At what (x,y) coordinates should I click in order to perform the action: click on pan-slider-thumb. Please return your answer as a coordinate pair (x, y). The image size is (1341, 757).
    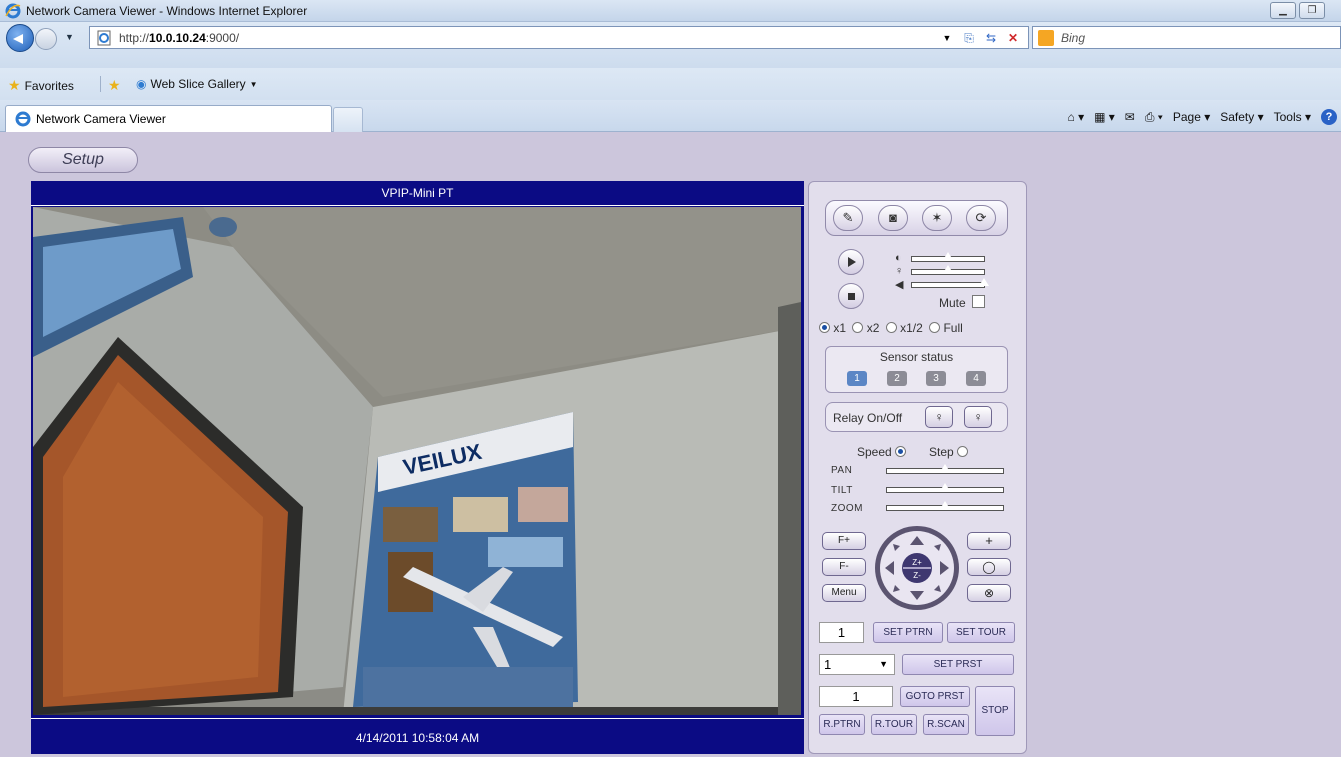
    Looking at the image, I should click on (945, 468).